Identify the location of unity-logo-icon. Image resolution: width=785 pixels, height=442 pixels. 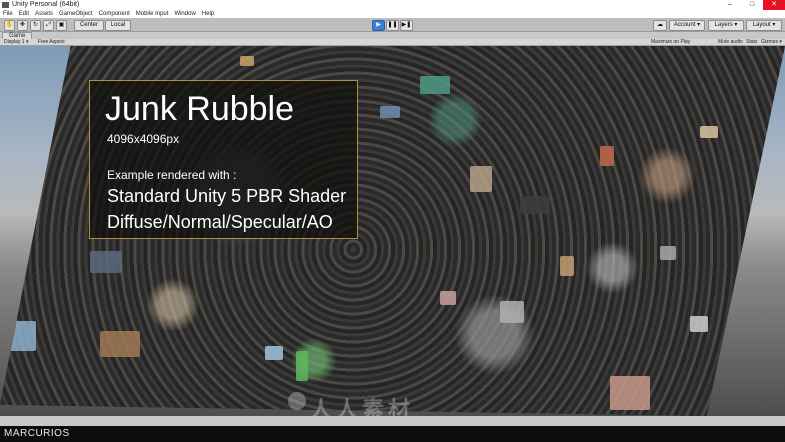
(5, 5).